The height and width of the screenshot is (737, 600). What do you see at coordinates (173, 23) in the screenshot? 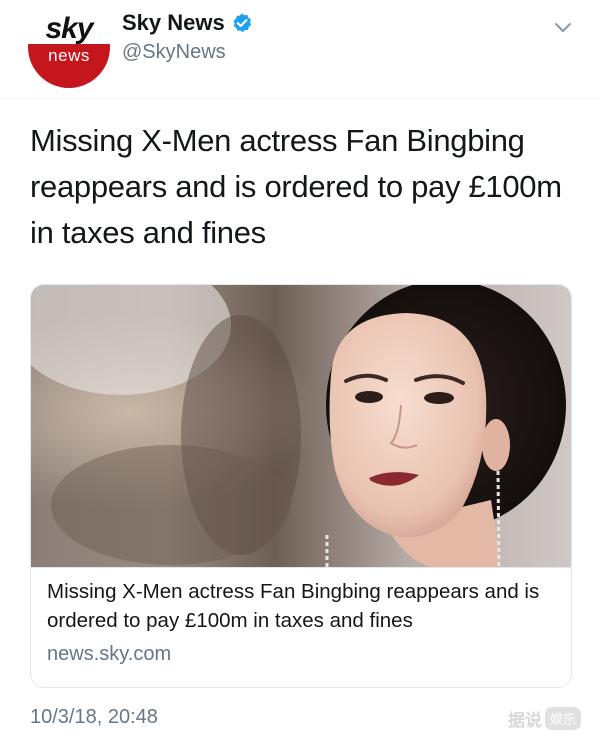
I see `display-name: Sky News` at bounding box center [173, 23].